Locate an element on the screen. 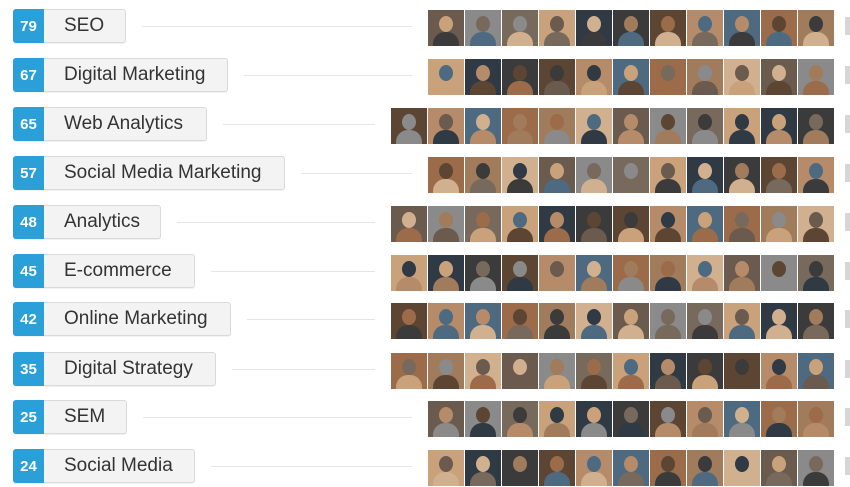  skill-button: 48 Analytics is located at coordinates (87, 222).